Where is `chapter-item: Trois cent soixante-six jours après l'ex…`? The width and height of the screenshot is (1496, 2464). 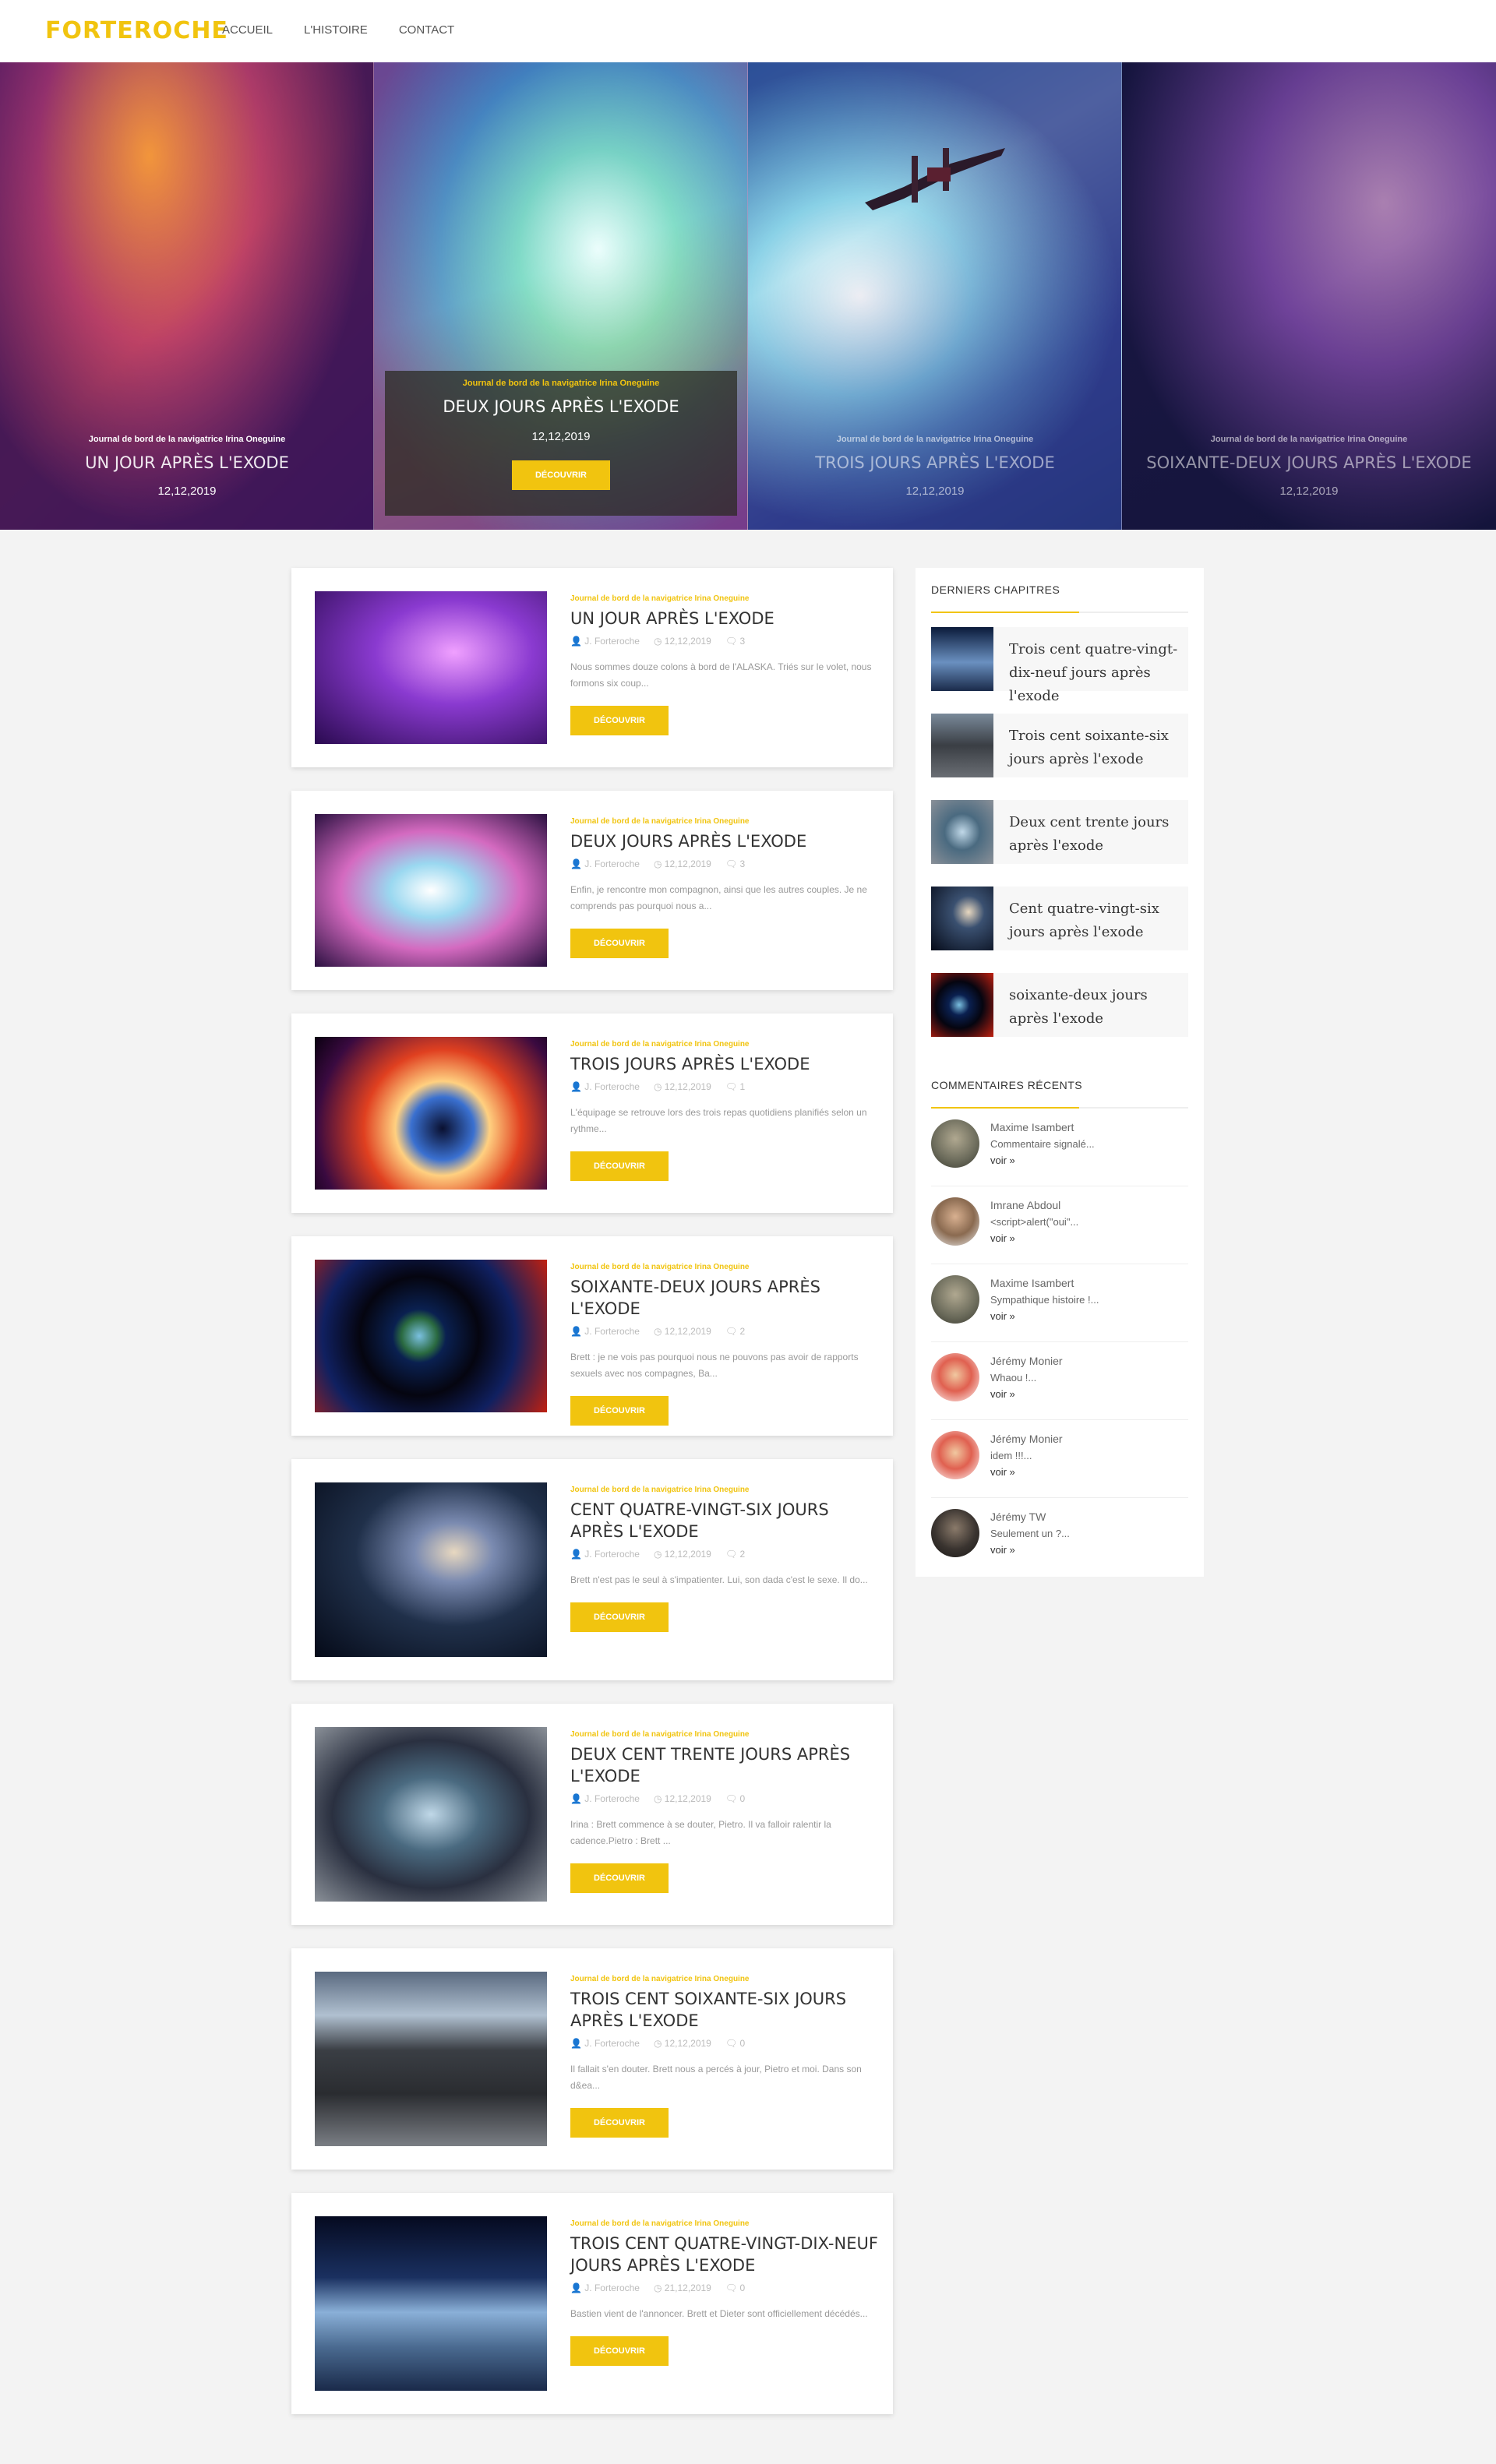 chapter-item: Trois cent soixante-six jours après l'ex… is located at coordinates (1059, 745).